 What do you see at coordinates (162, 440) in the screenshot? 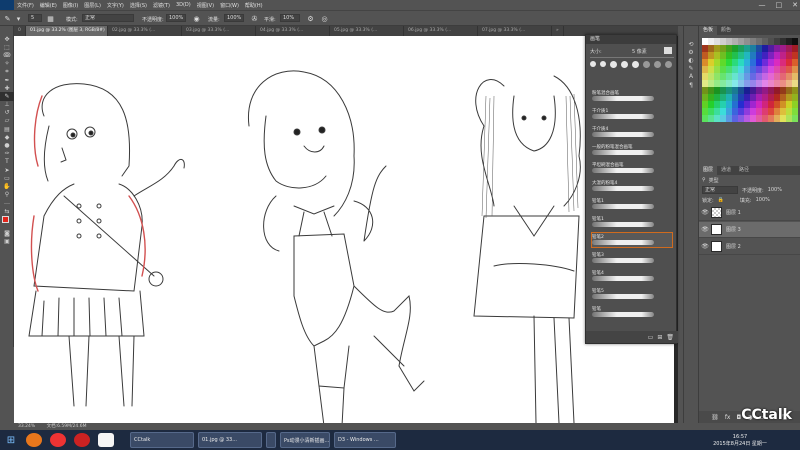
I see `taskbar-task: CCtalk` at bounding box center [162, 440].